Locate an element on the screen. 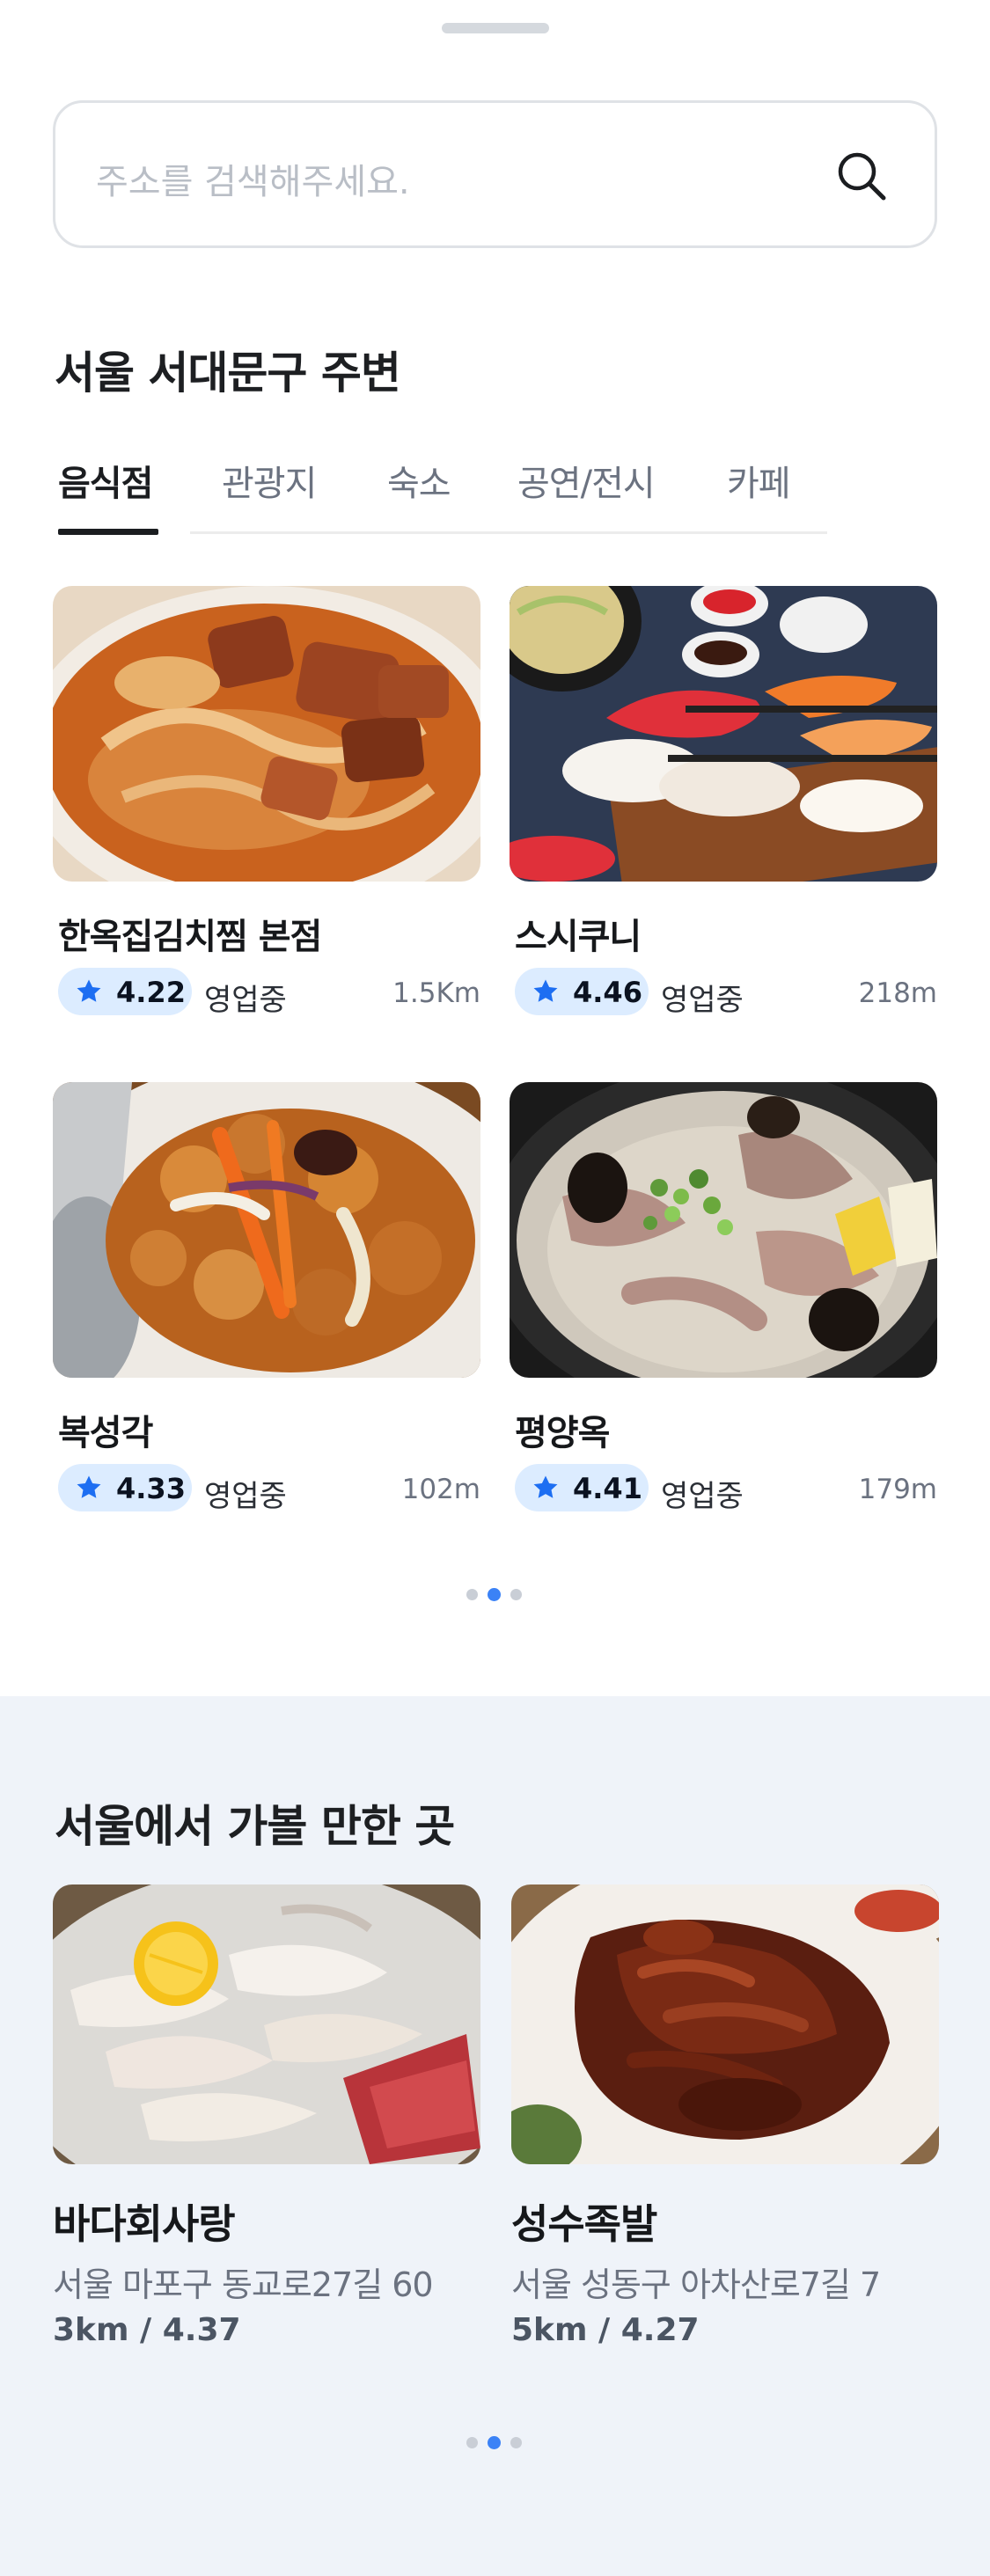  tabs-divider is located at coordinates (509, 532).